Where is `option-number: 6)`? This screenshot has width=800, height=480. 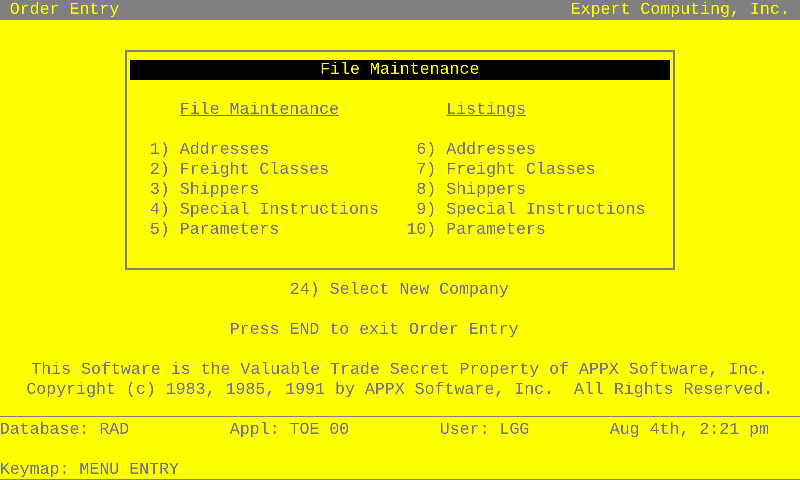 option-number: 6) is located at coordinates (426, 150).